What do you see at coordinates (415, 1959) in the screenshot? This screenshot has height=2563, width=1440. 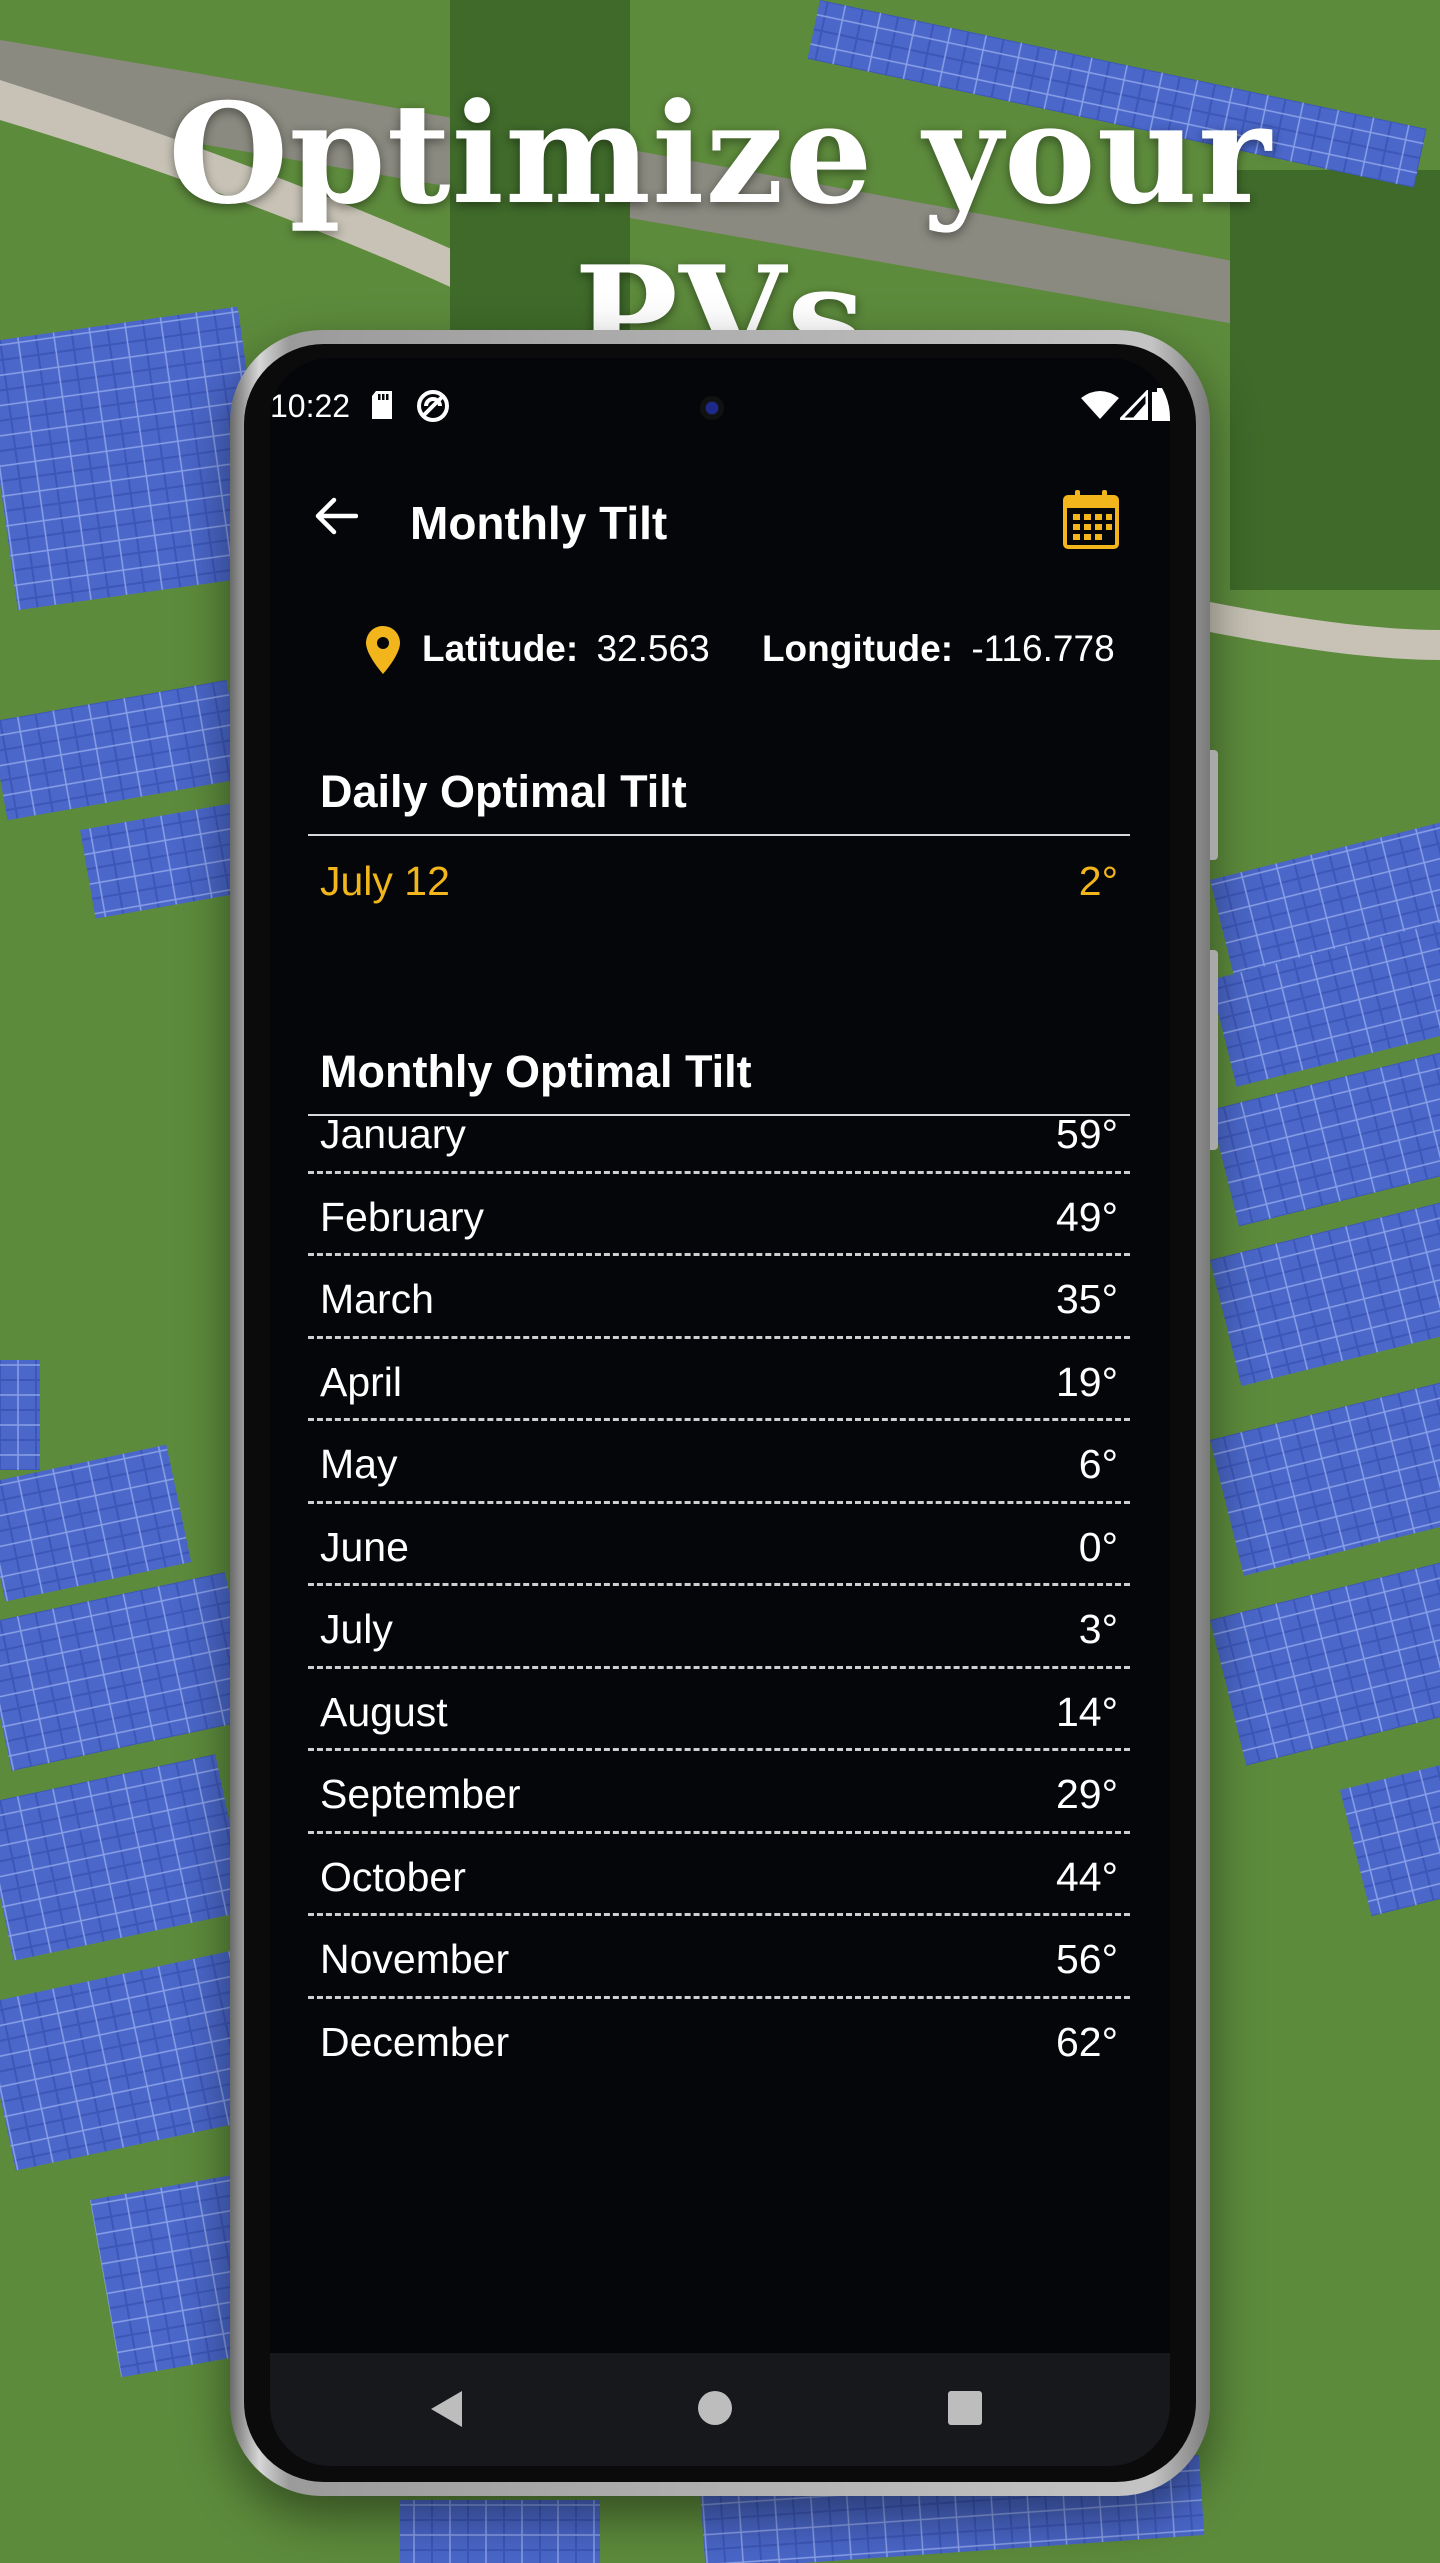 I see `month-name: November` at bounding box center [415, 1959].